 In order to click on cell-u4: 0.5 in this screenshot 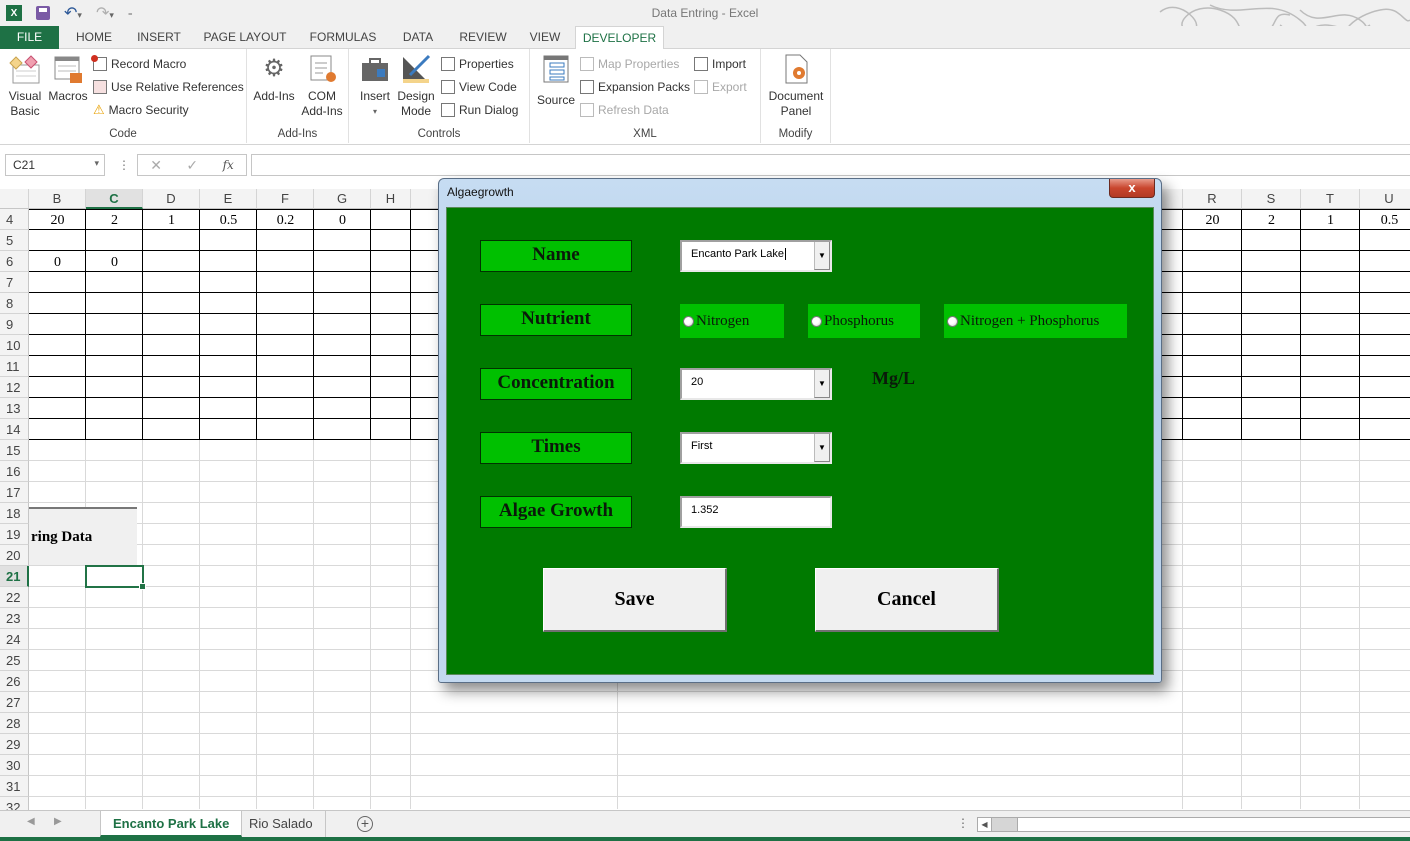, I will do `click(1385, 220)`.